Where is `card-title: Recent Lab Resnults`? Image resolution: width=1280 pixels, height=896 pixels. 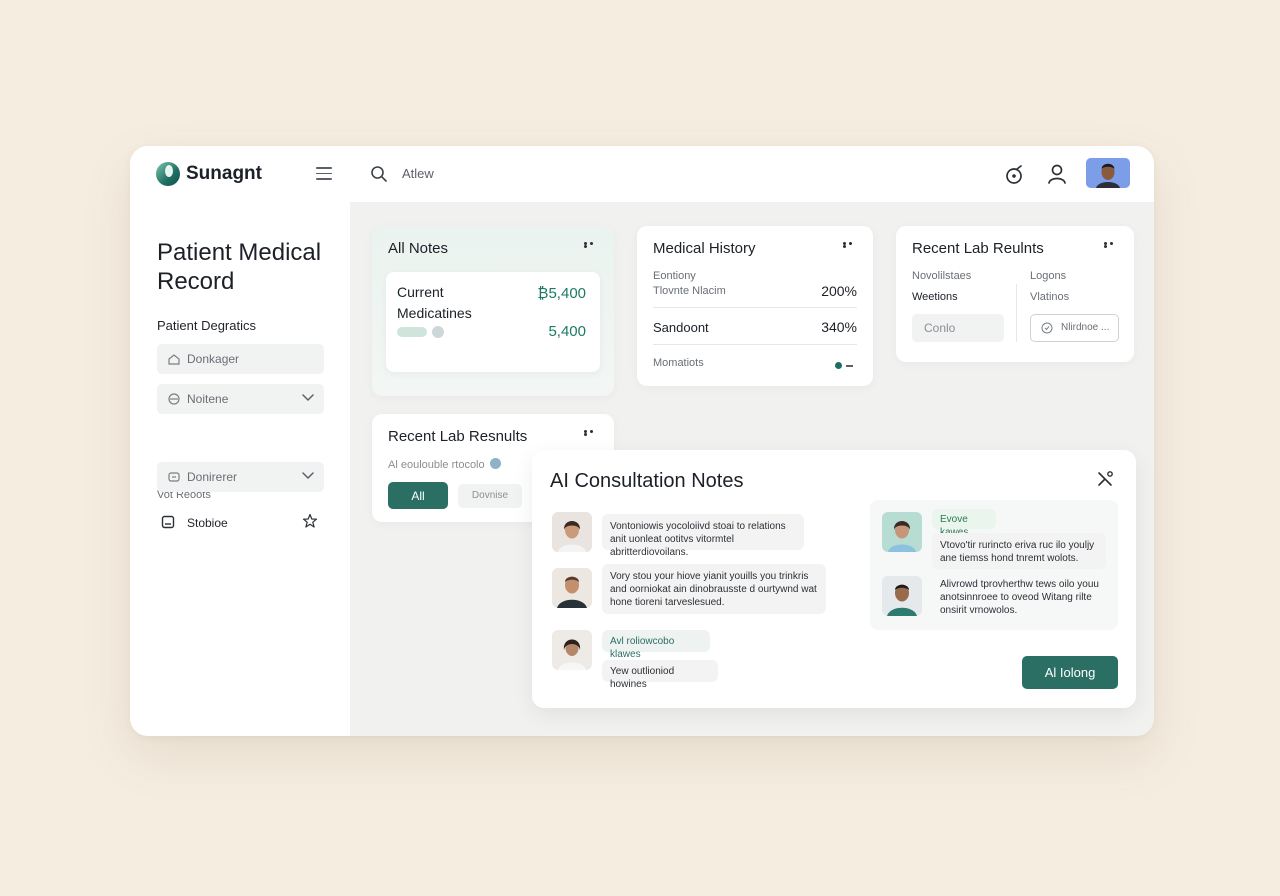
card-title: Recent Lab Resnults is located at coordinates (458, 436).